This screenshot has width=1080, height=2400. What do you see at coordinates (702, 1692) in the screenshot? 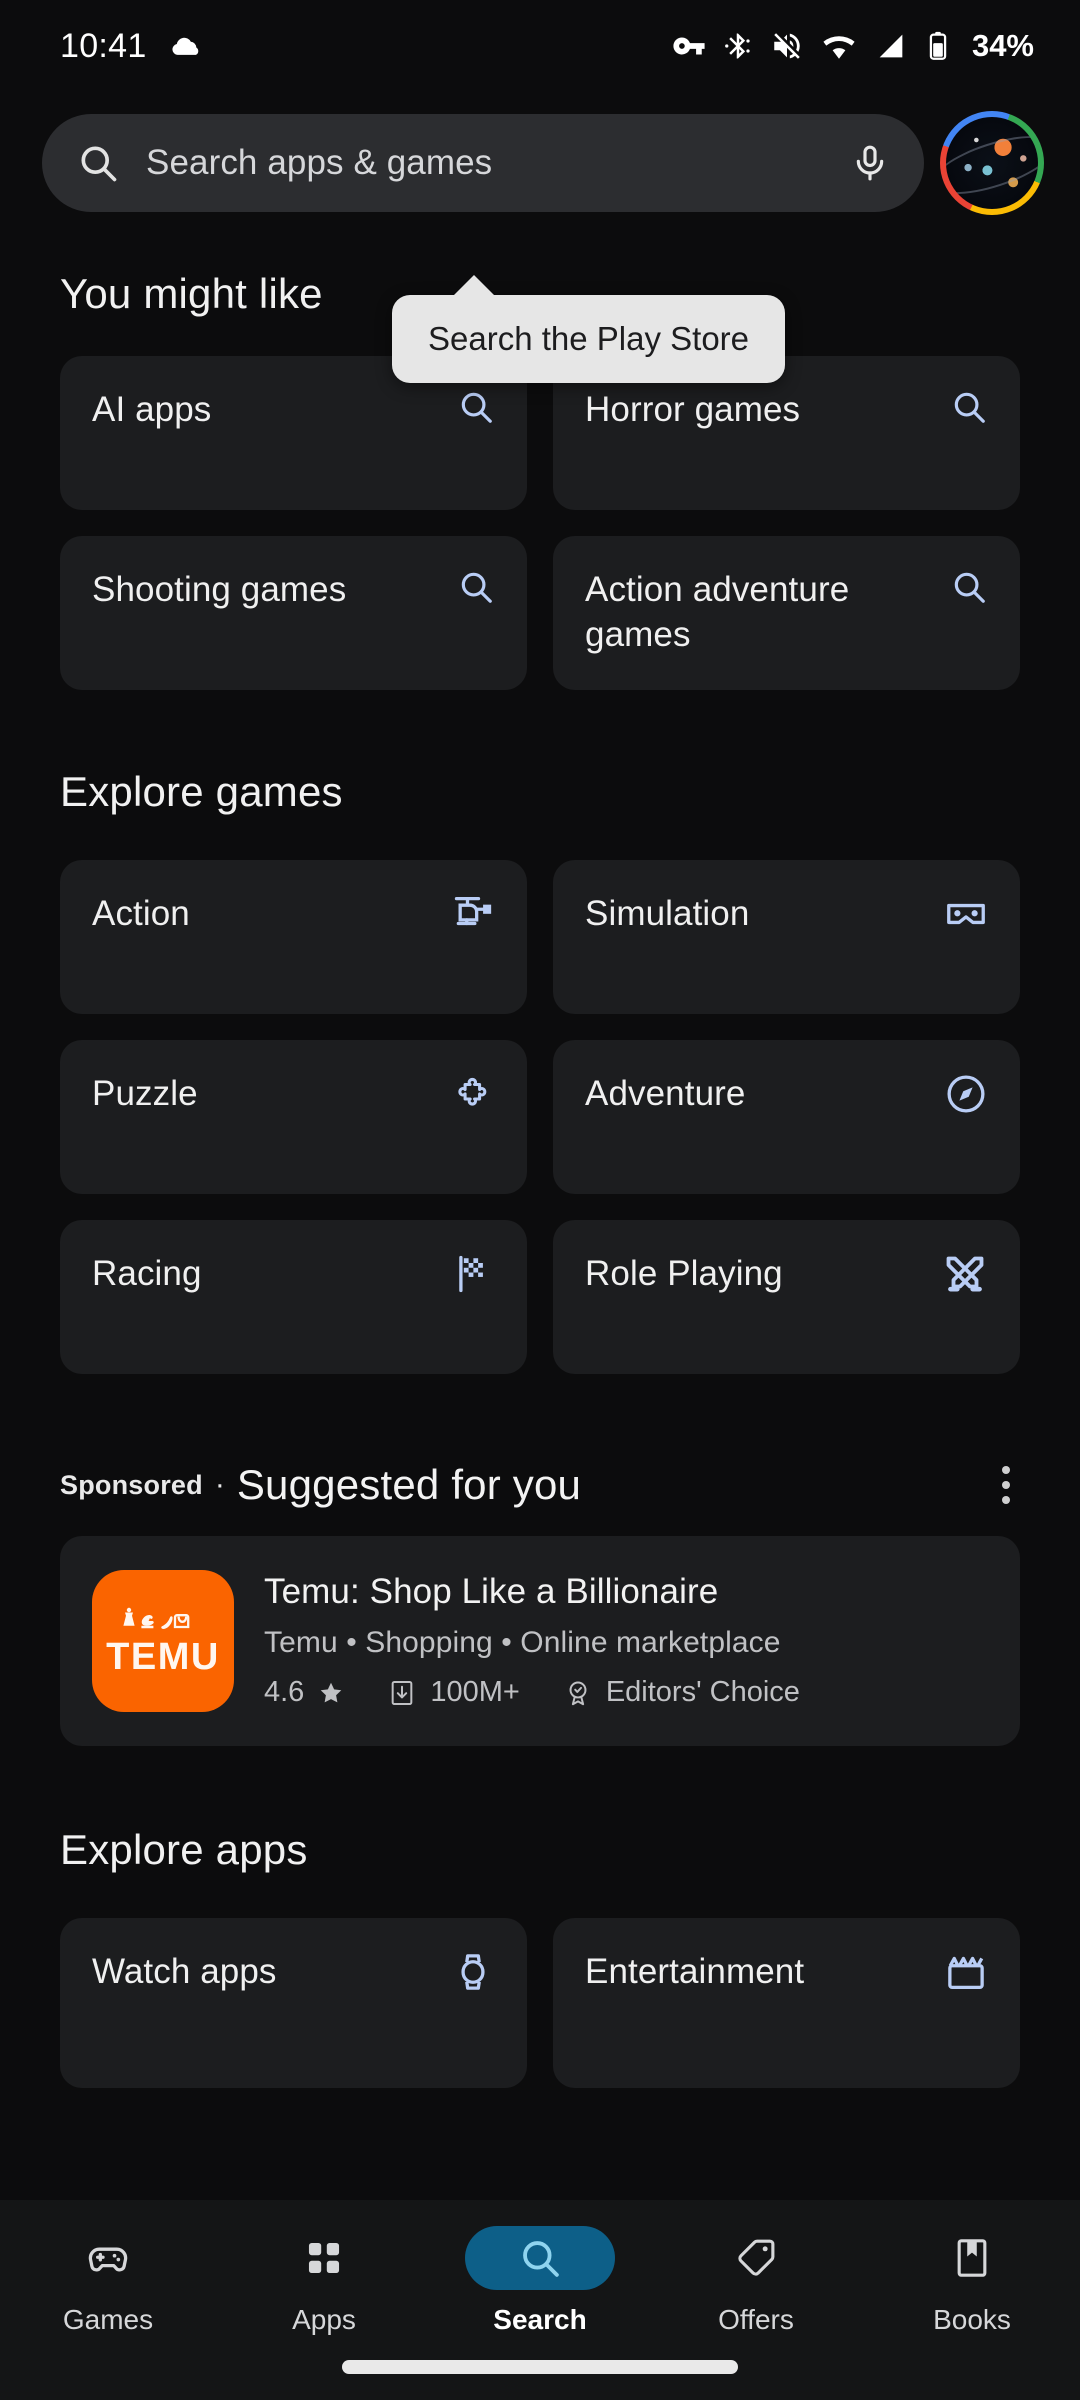
I see `app-badge: Editors' Choice` at bounding box center [702, 1692].